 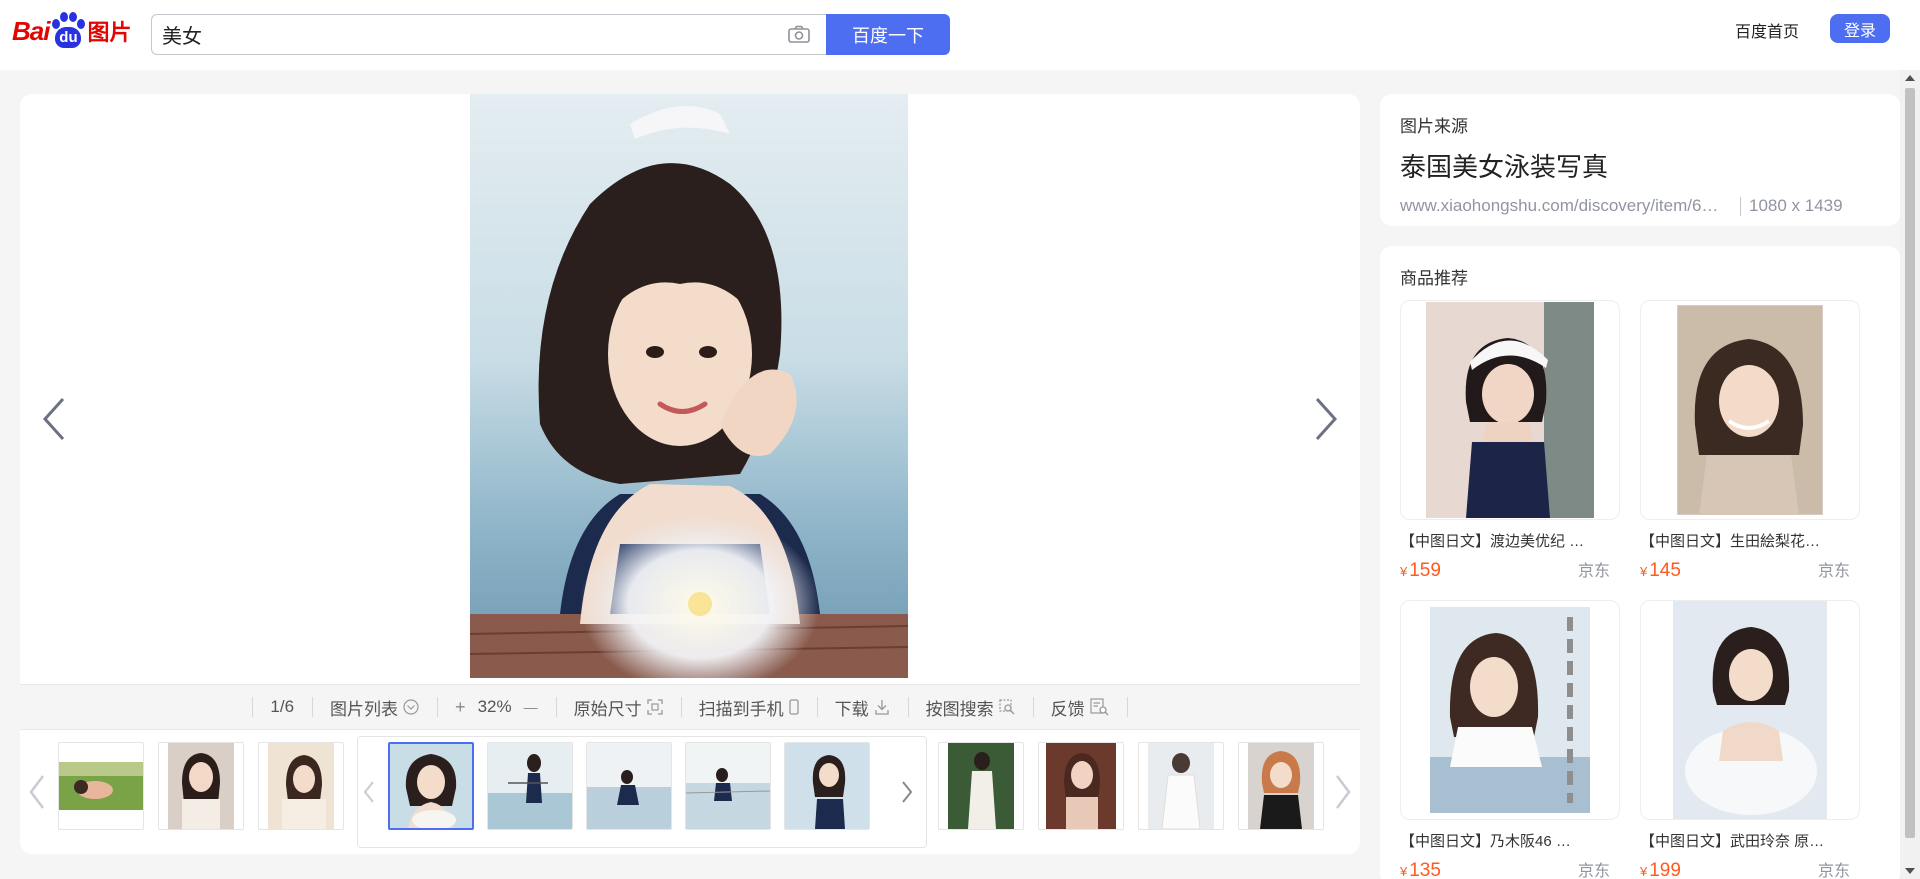 What do you see at coordinates (1420, 570) in the screenshot?
I see `product-price: ¥159` at bounding box center [1420, 570].